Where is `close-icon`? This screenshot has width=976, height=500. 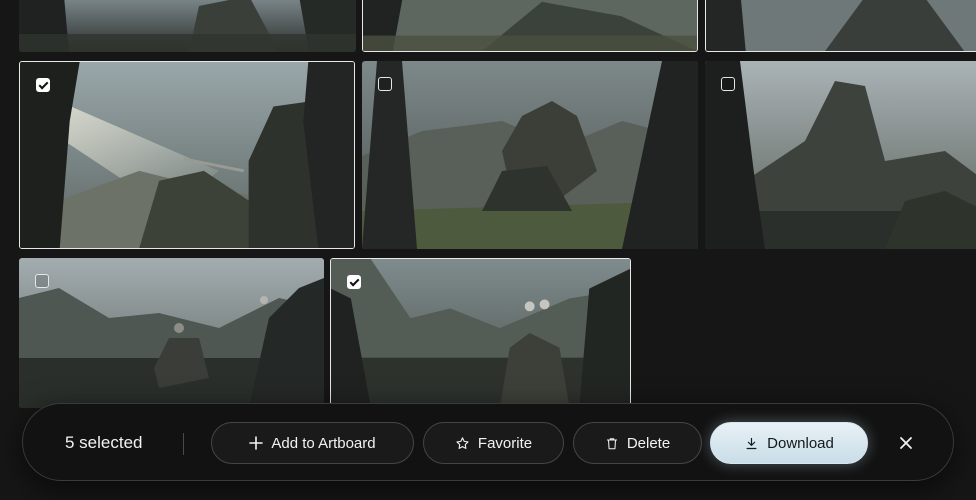
close-icon is located at coordinates (906, 443).